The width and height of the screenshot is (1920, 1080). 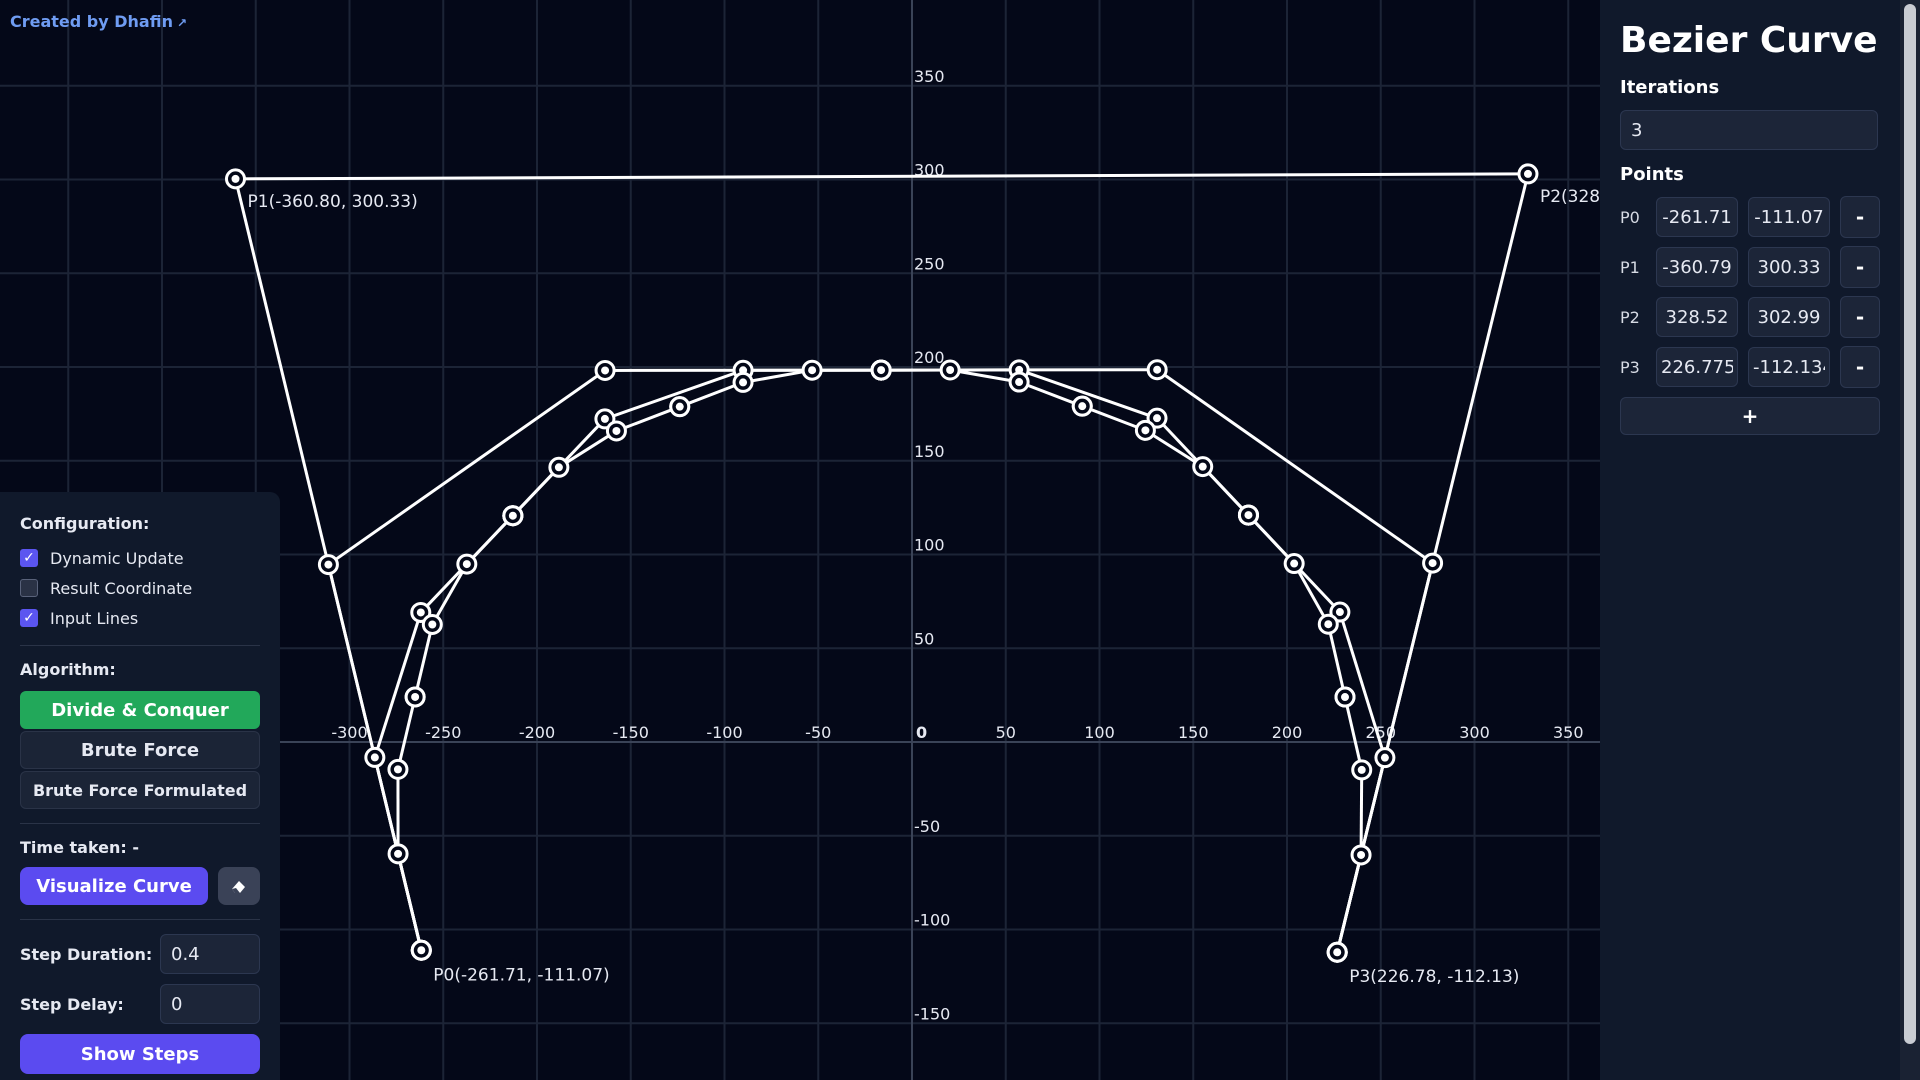 What do you see at coordinates (1750, 292) in the screenshot?
I see `points-list: P0 - P1 - P2 - P3 -` at bounding box center [1750, 292].